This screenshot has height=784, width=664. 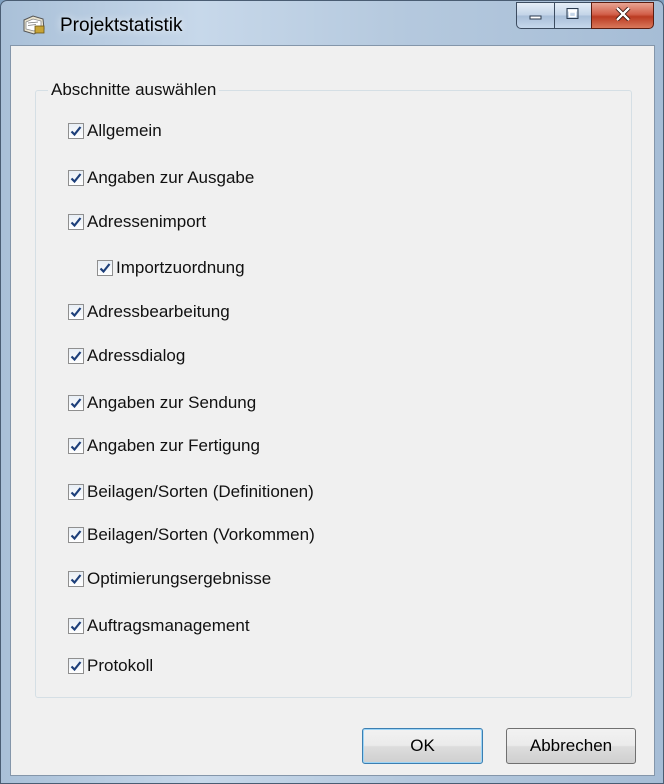 I want to click on checkbox-row: Angaben zur Fertigung, so click(x=164, y=446).